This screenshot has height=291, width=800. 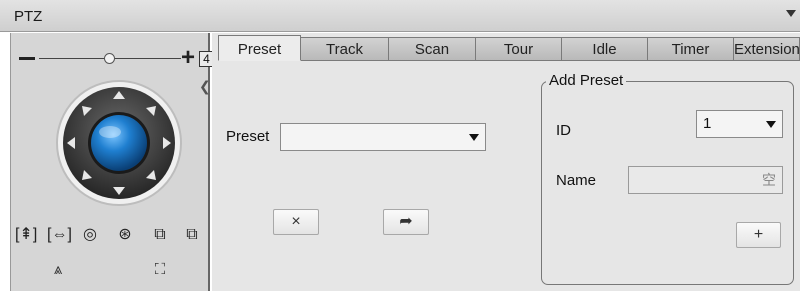 I want to click on speed-slider-row: + 4, so click(x=116, y=58).